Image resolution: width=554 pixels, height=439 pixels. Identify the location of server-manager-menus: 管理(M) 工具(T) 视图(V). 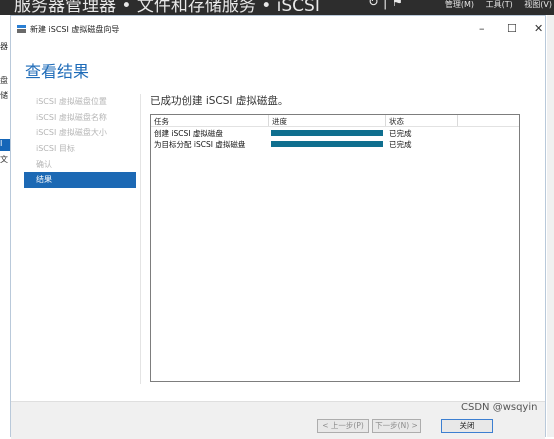
(494, 5).